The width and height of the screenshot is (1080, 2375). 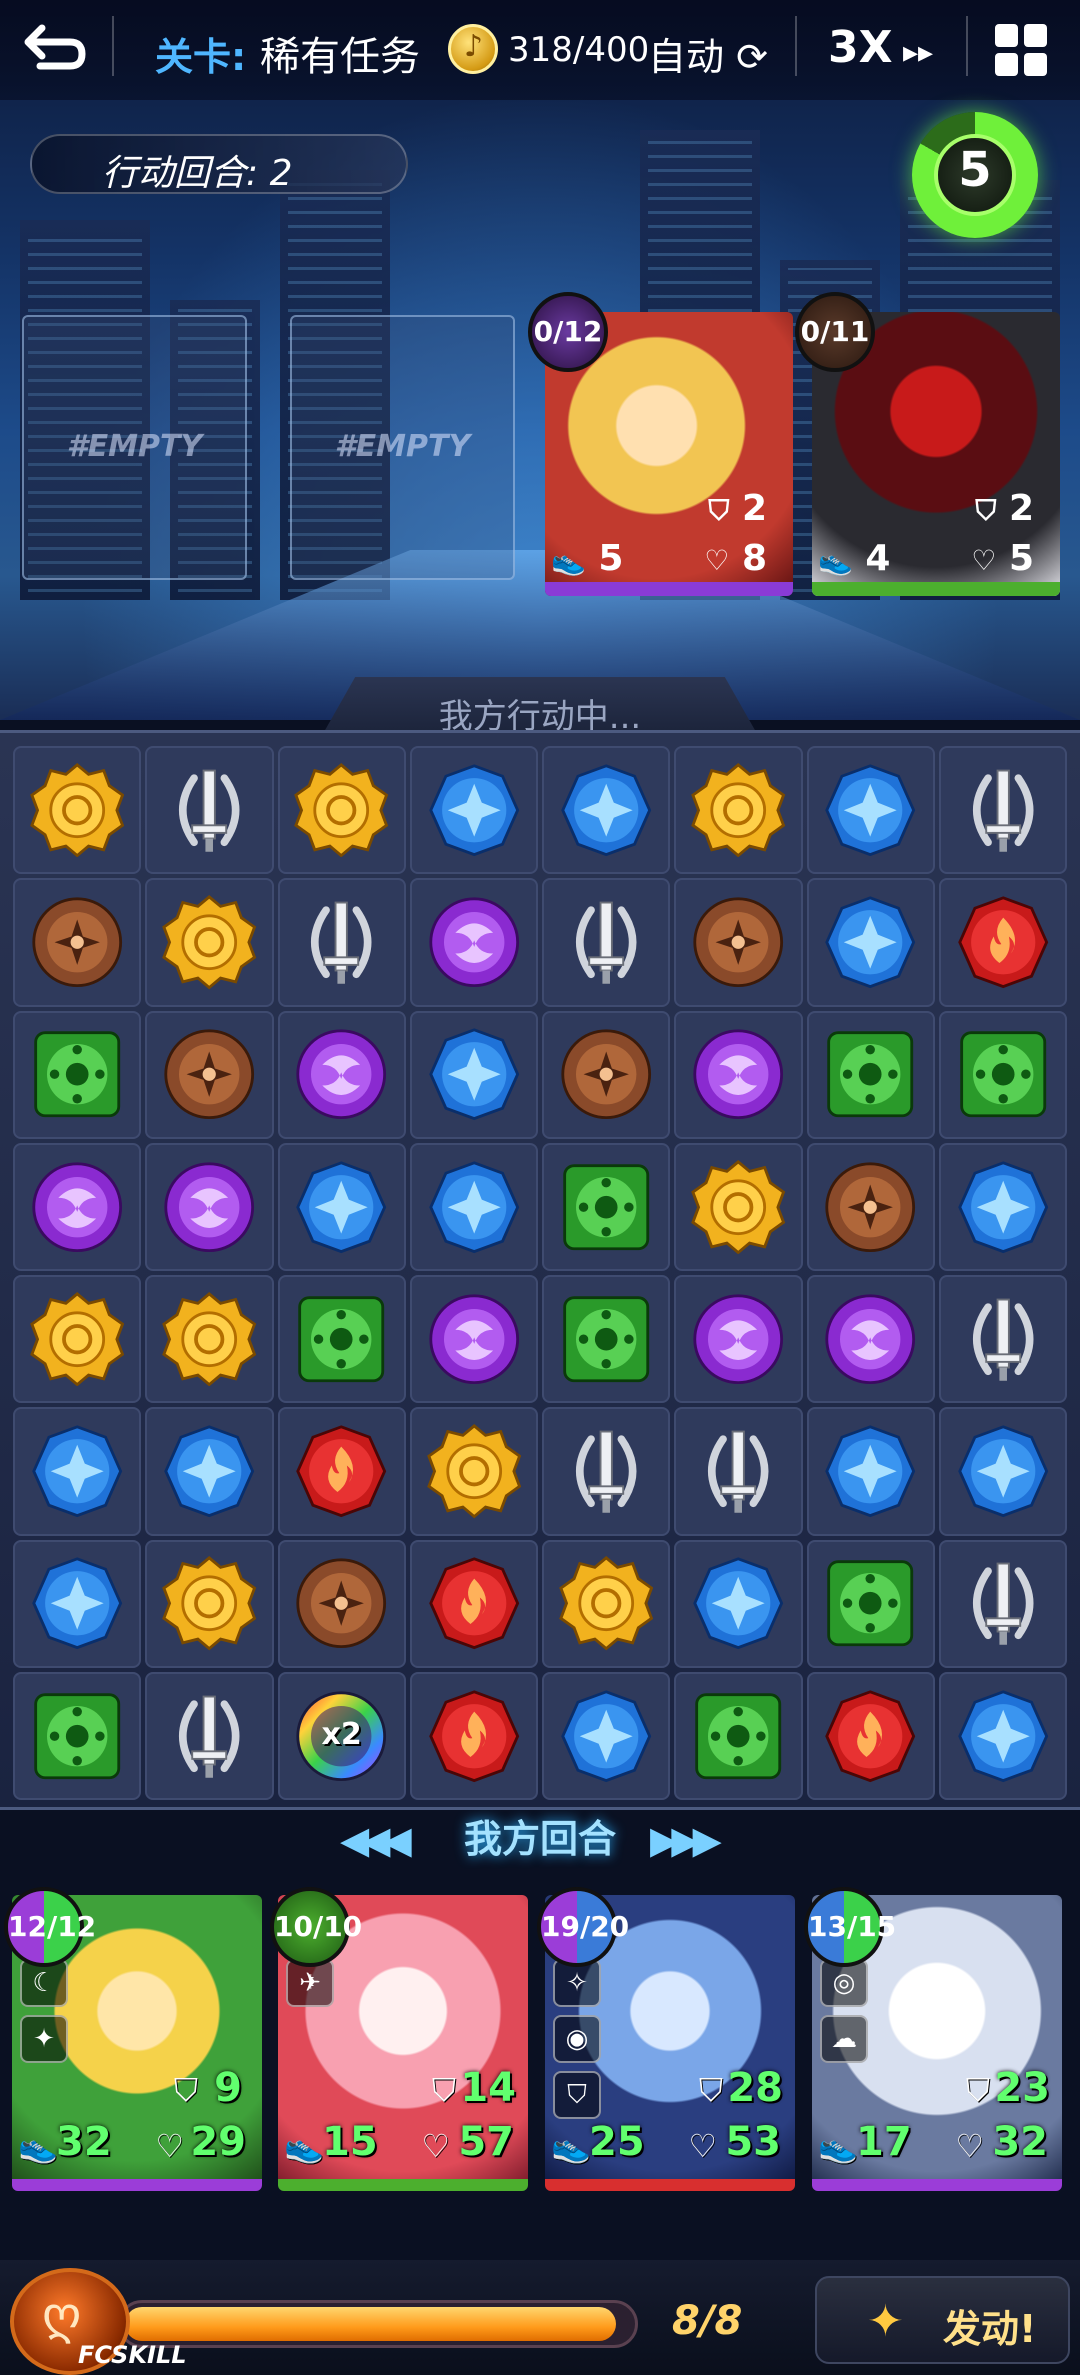 I want to click on skill-icon: ✦, so click(x=44, y=2039).